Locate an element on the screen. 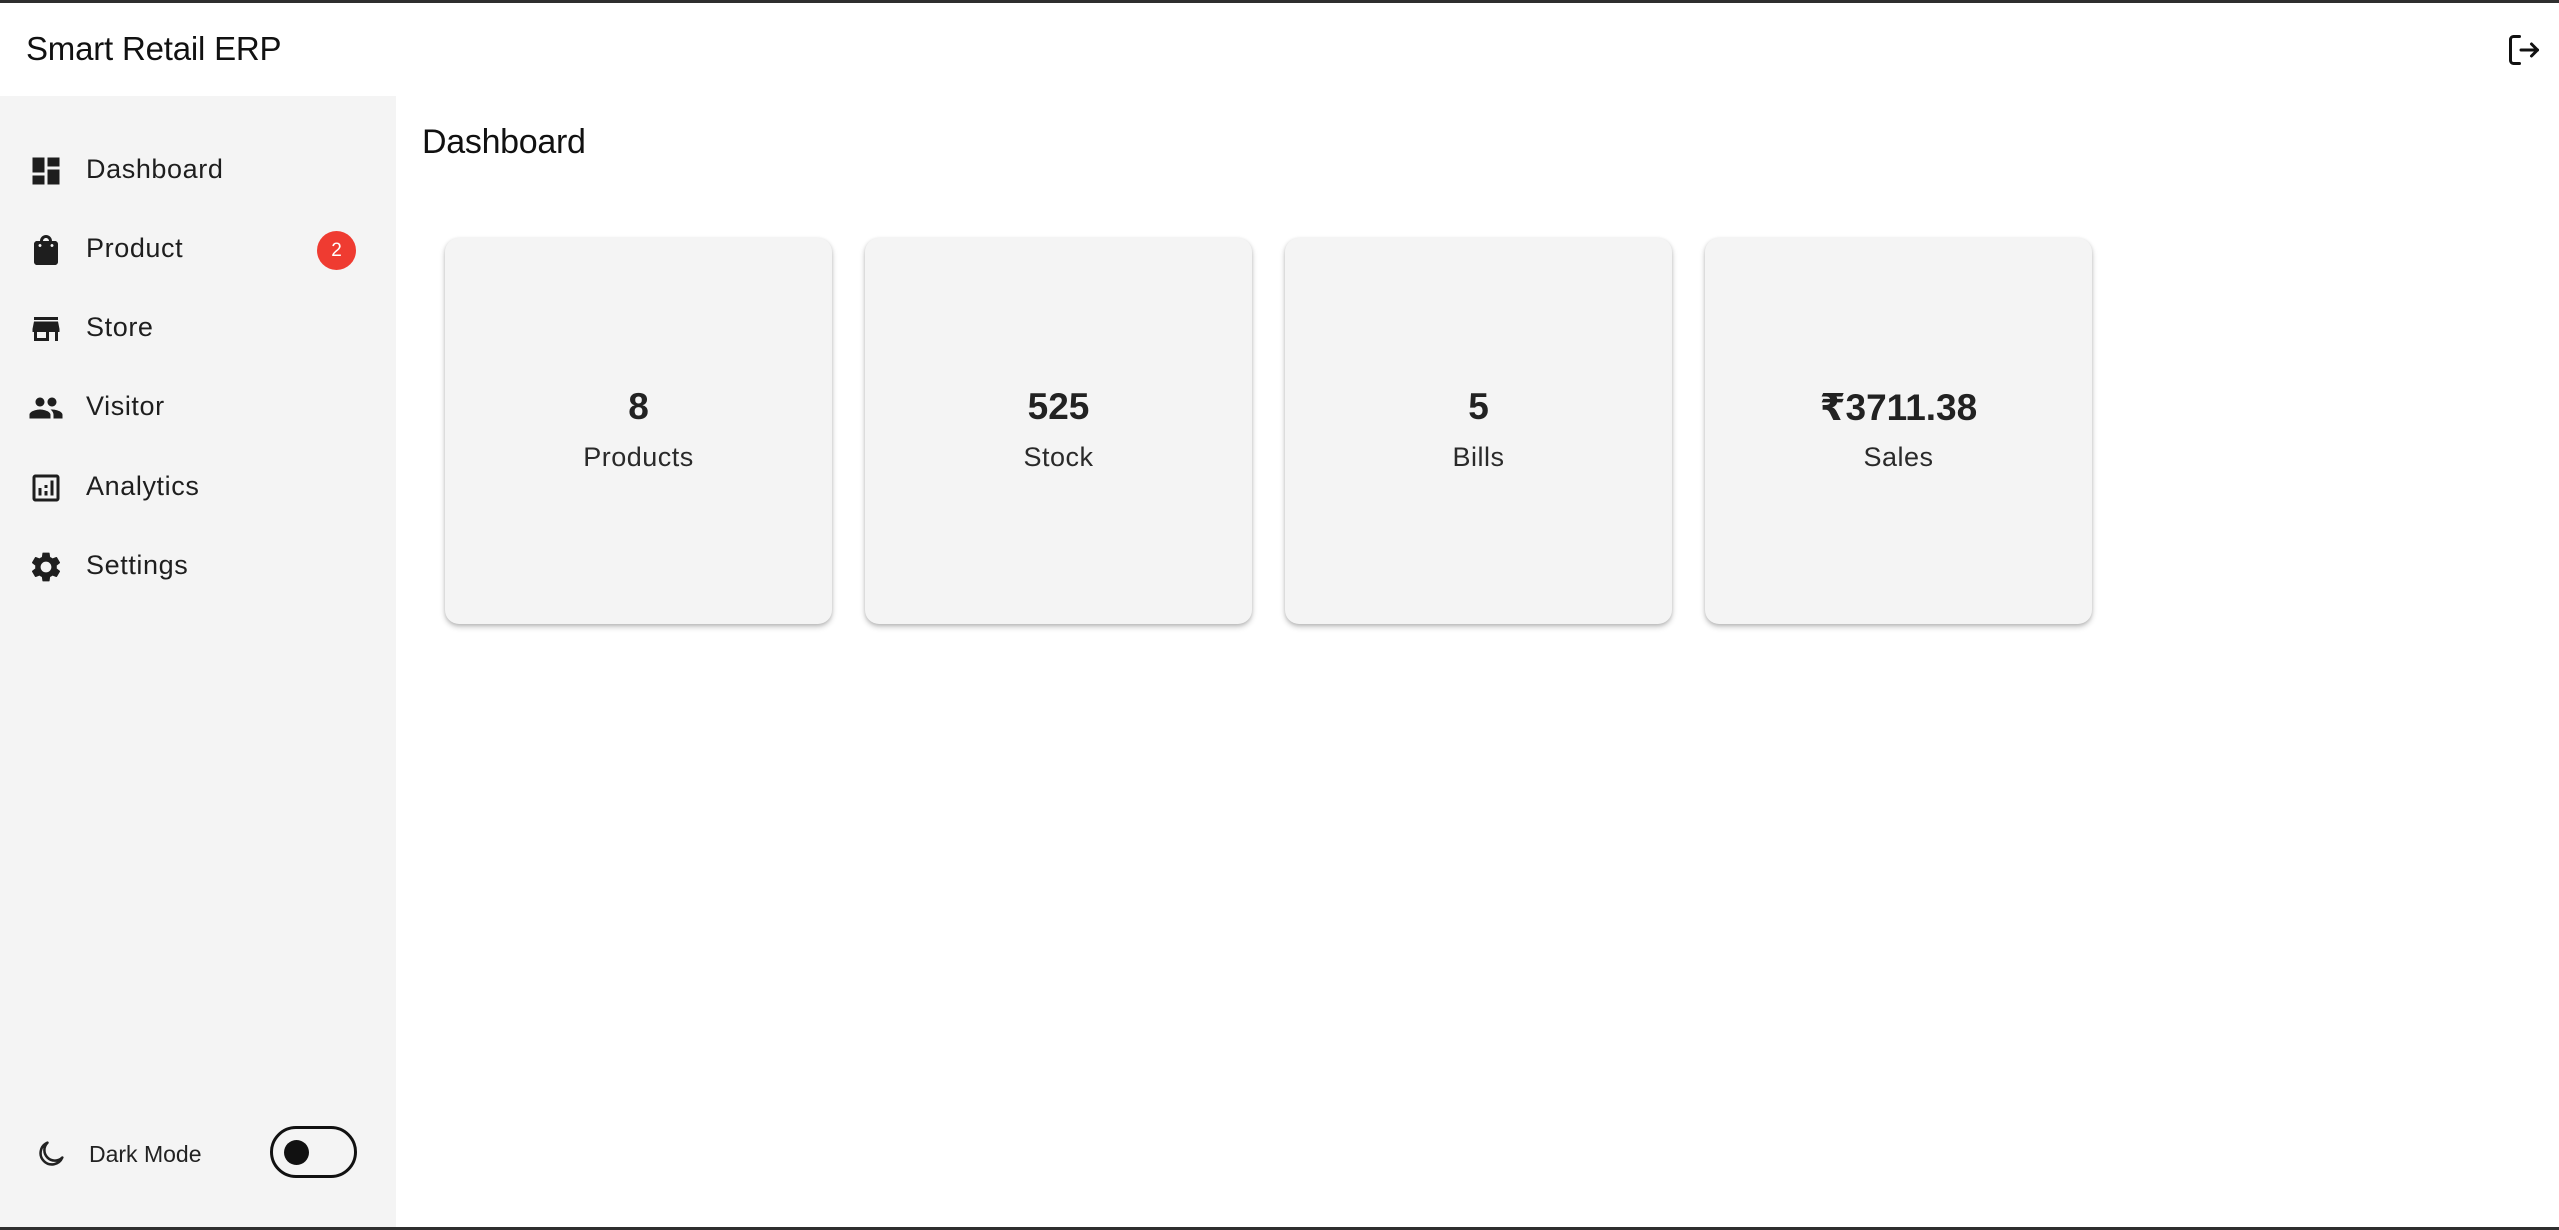 This screenshot has width=2559, height=1230. stat-label: Bills is located at coordinates (1478, 457).